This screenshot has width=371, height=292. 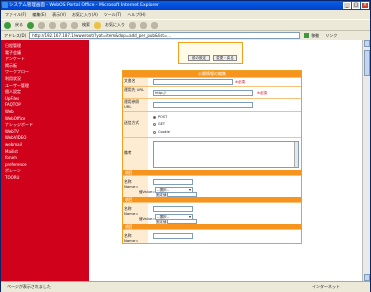 What do you see at coordinates (159, 124) in the screenshot?
I see `radio-get: GET` at bounding box center [159, 124].